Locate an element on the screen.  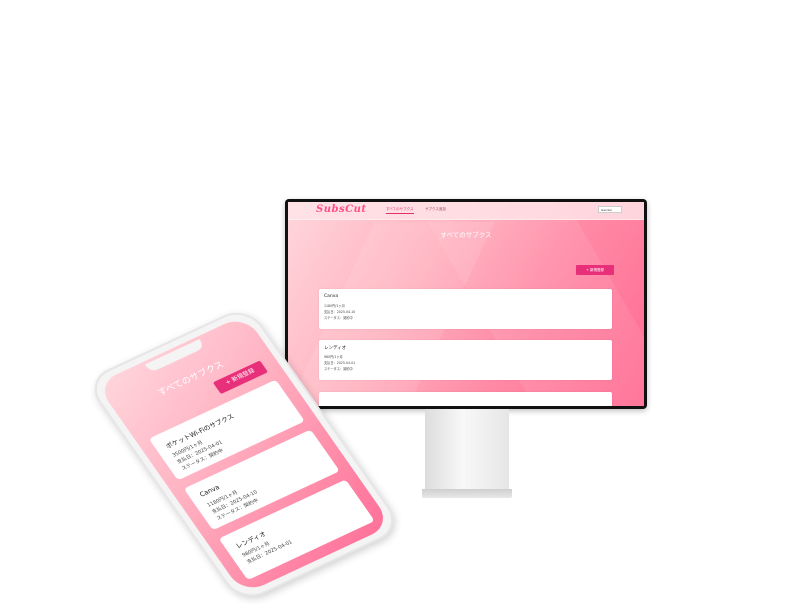
top-nav-bar: SubsCut すべてのサブクス サブクス追加 Gender is located at coordinates (466, 211).